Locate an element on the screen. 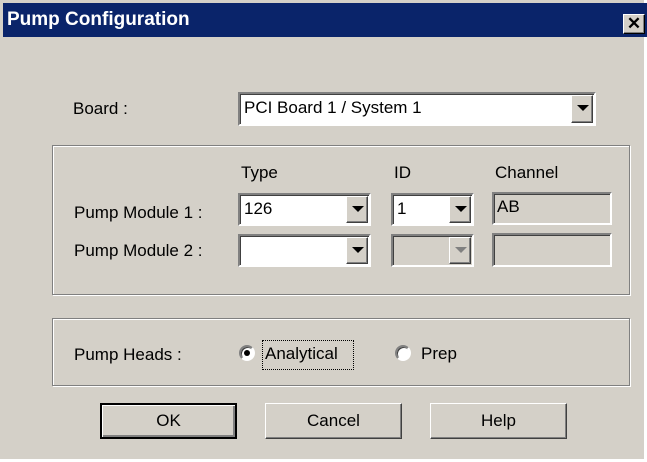  prep-label: Prep is located at coordinates (439, 354).